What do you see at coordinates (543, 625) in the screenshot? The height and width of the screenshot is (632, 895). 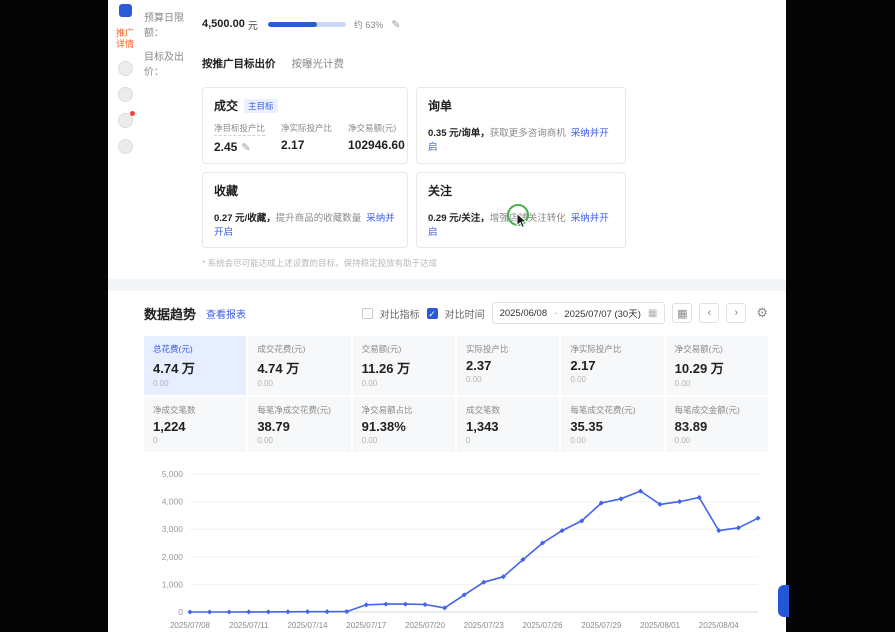 I see `svg-text: 2025/07/26` at bounding box center [543, 625].